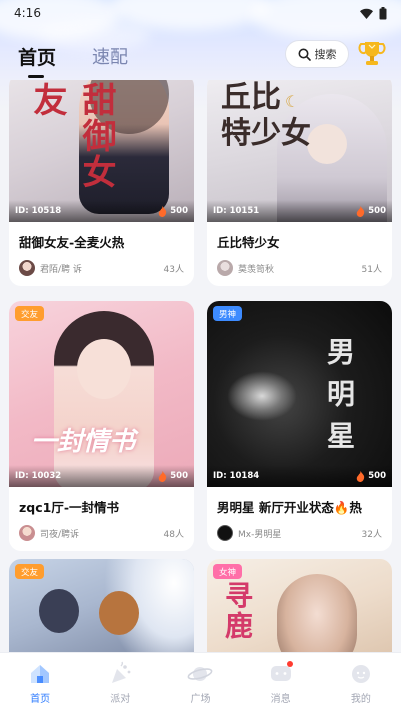  I want to click on tabbar-label: 首页, so click(40, 699).